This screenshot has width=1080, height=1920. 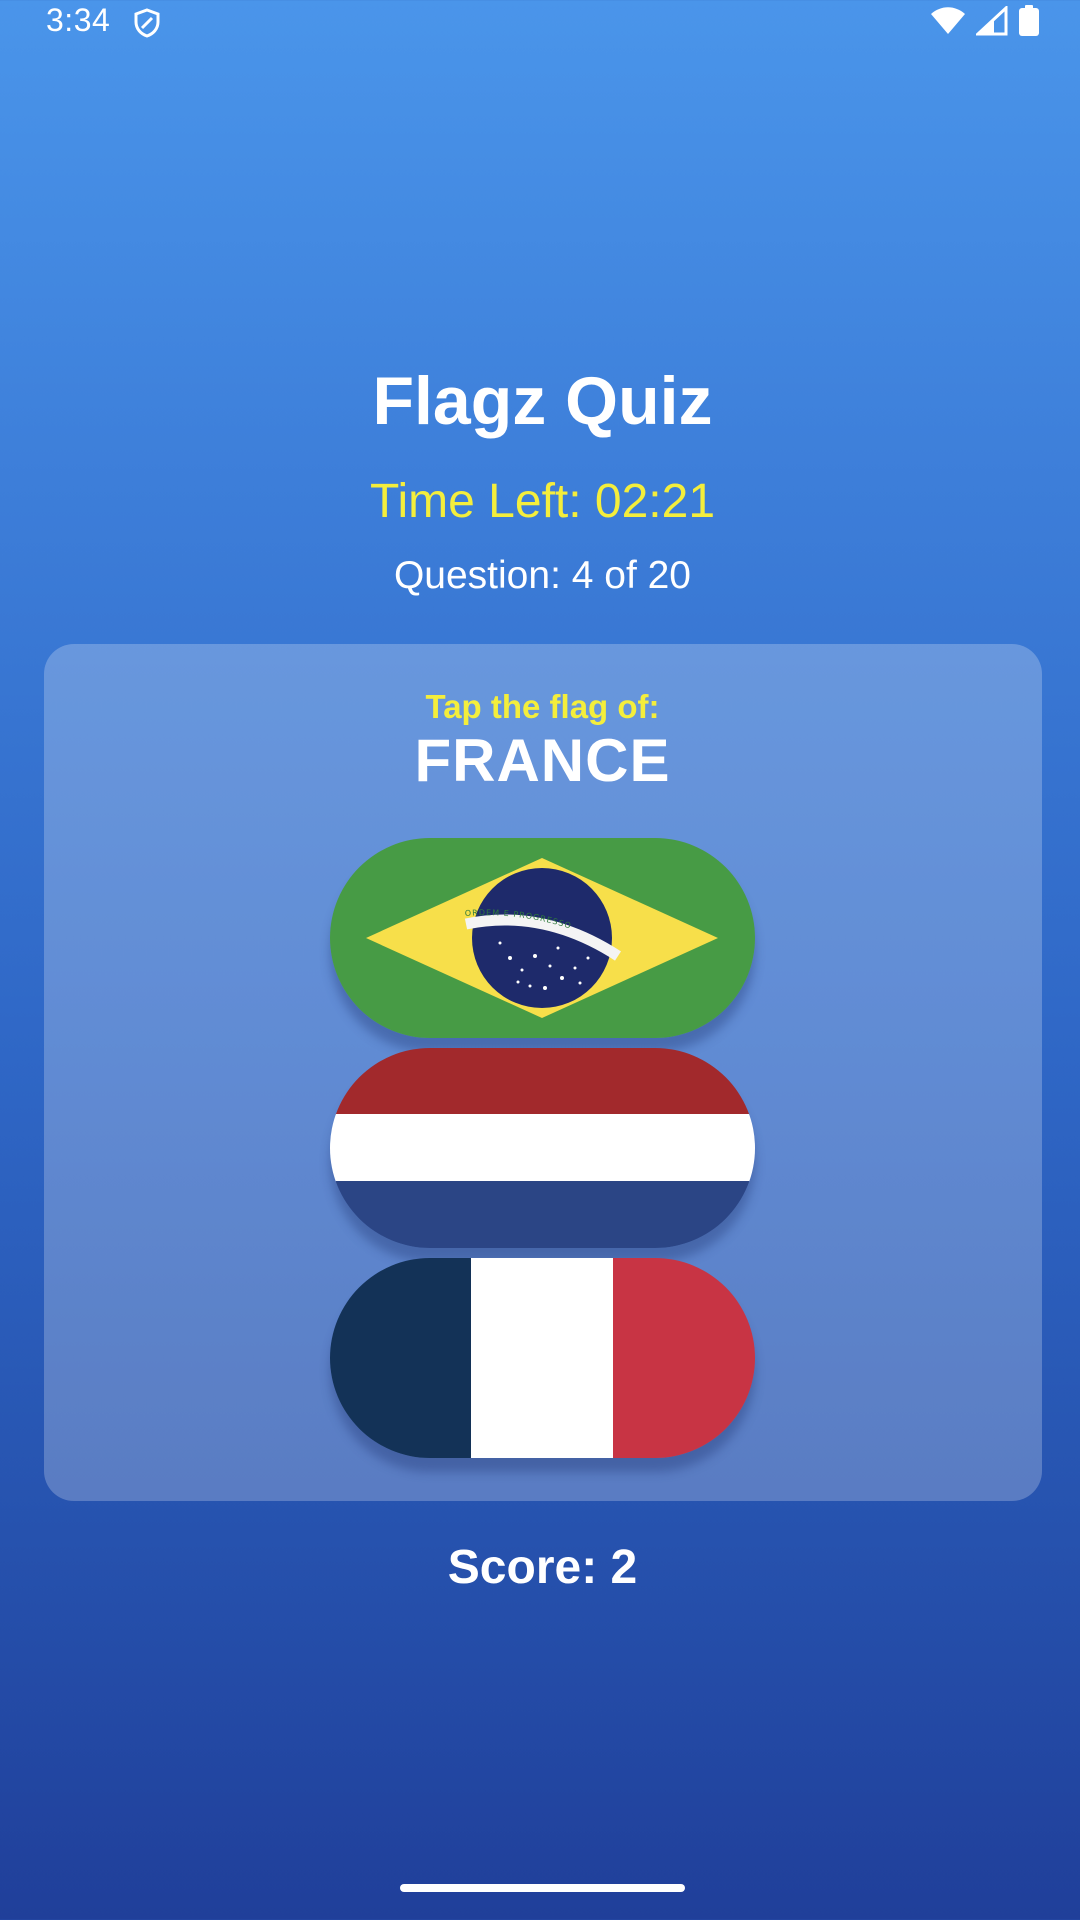 I want to click on time-left: Time Left: 02:21, so click(x=542, y=501).